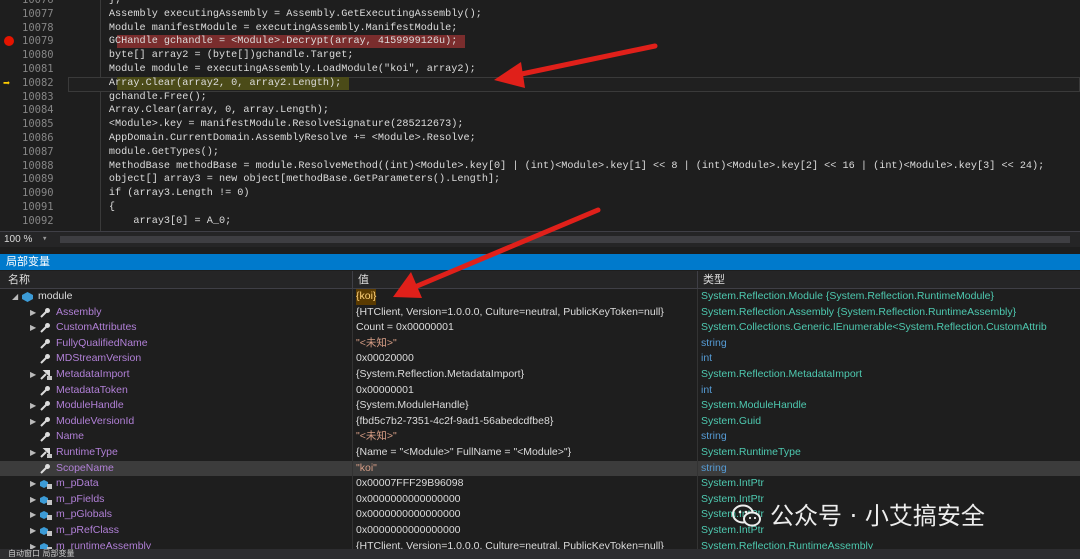  Describe the element at coordinates (155, 194) in the screenshot. I see `code-text: if (array3.Length != 0)` at that location.